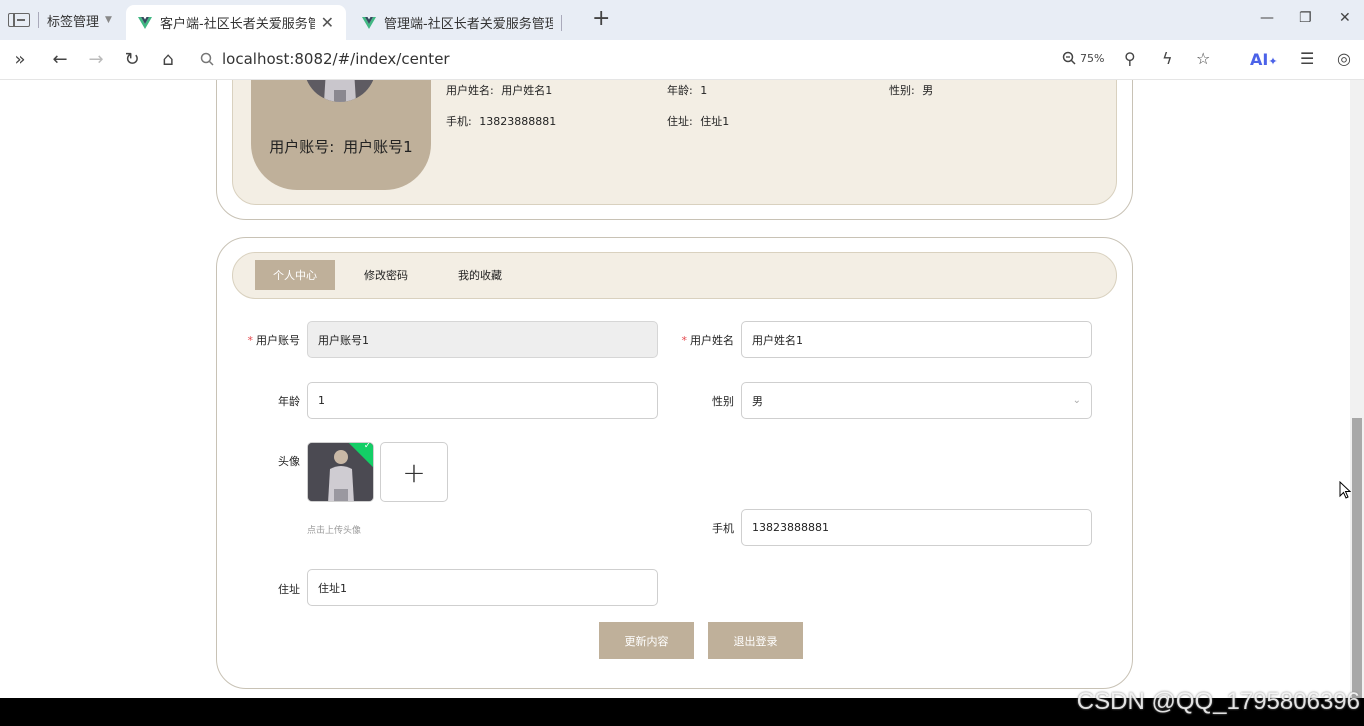  What do you see at coordinates (468, 24) in the screenshot?
I see `tab-title: 管理端-社区长者关爱服务管理系` at bounding box center [468, 24].